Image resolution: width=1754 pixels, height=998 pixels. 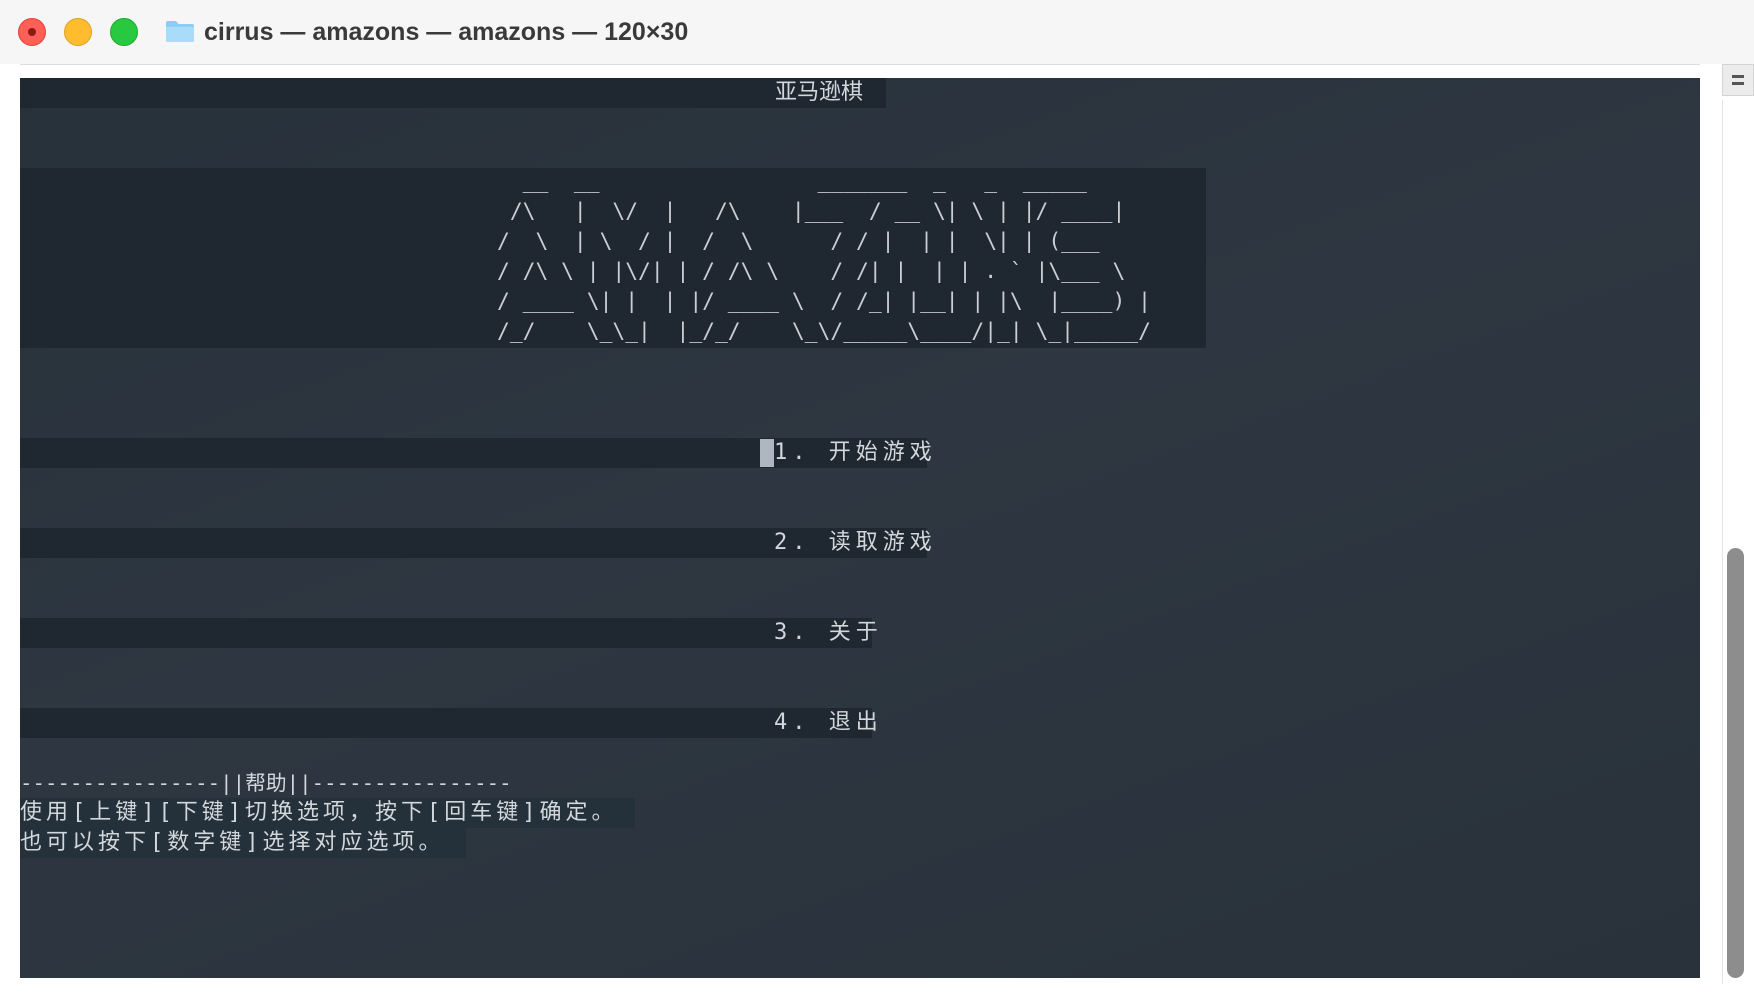 What do you see at coordinates (446, 32) in the screenshot?
I see `window-title: cirrus — amazons — amazons — 120×30` at bounding box center [446, 32].